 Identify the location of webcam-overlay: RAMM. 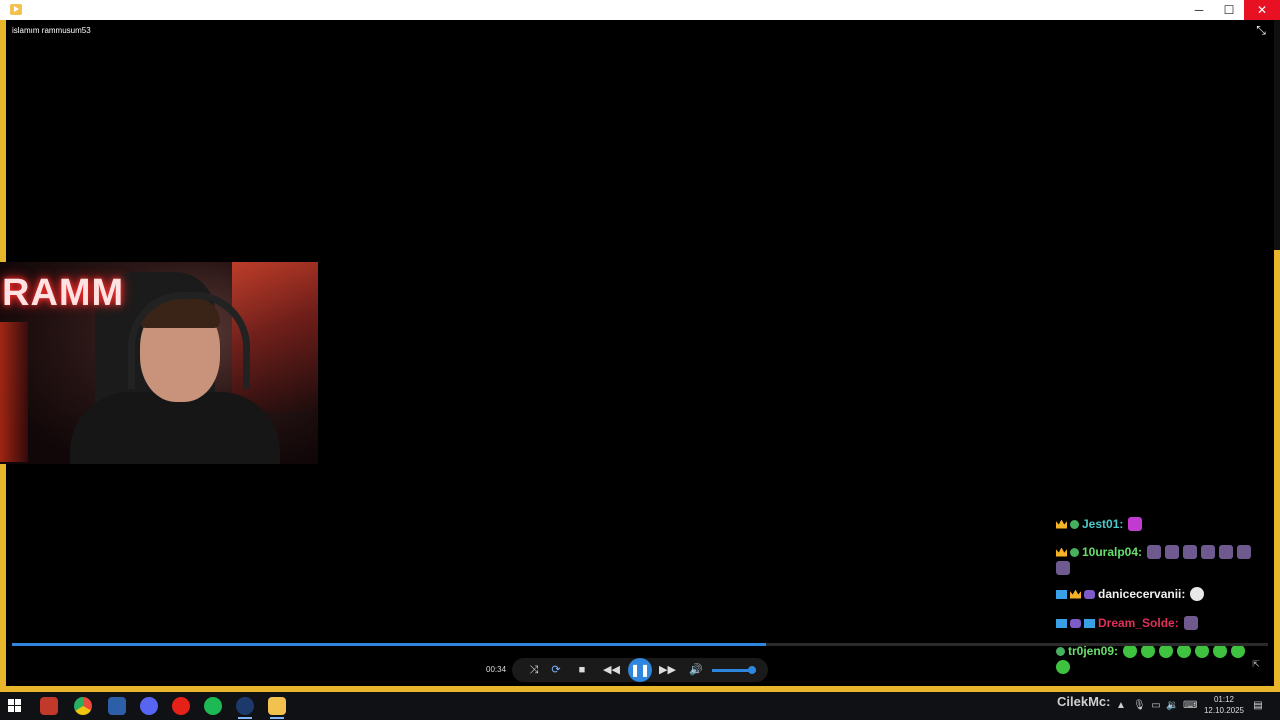
(159, 363).